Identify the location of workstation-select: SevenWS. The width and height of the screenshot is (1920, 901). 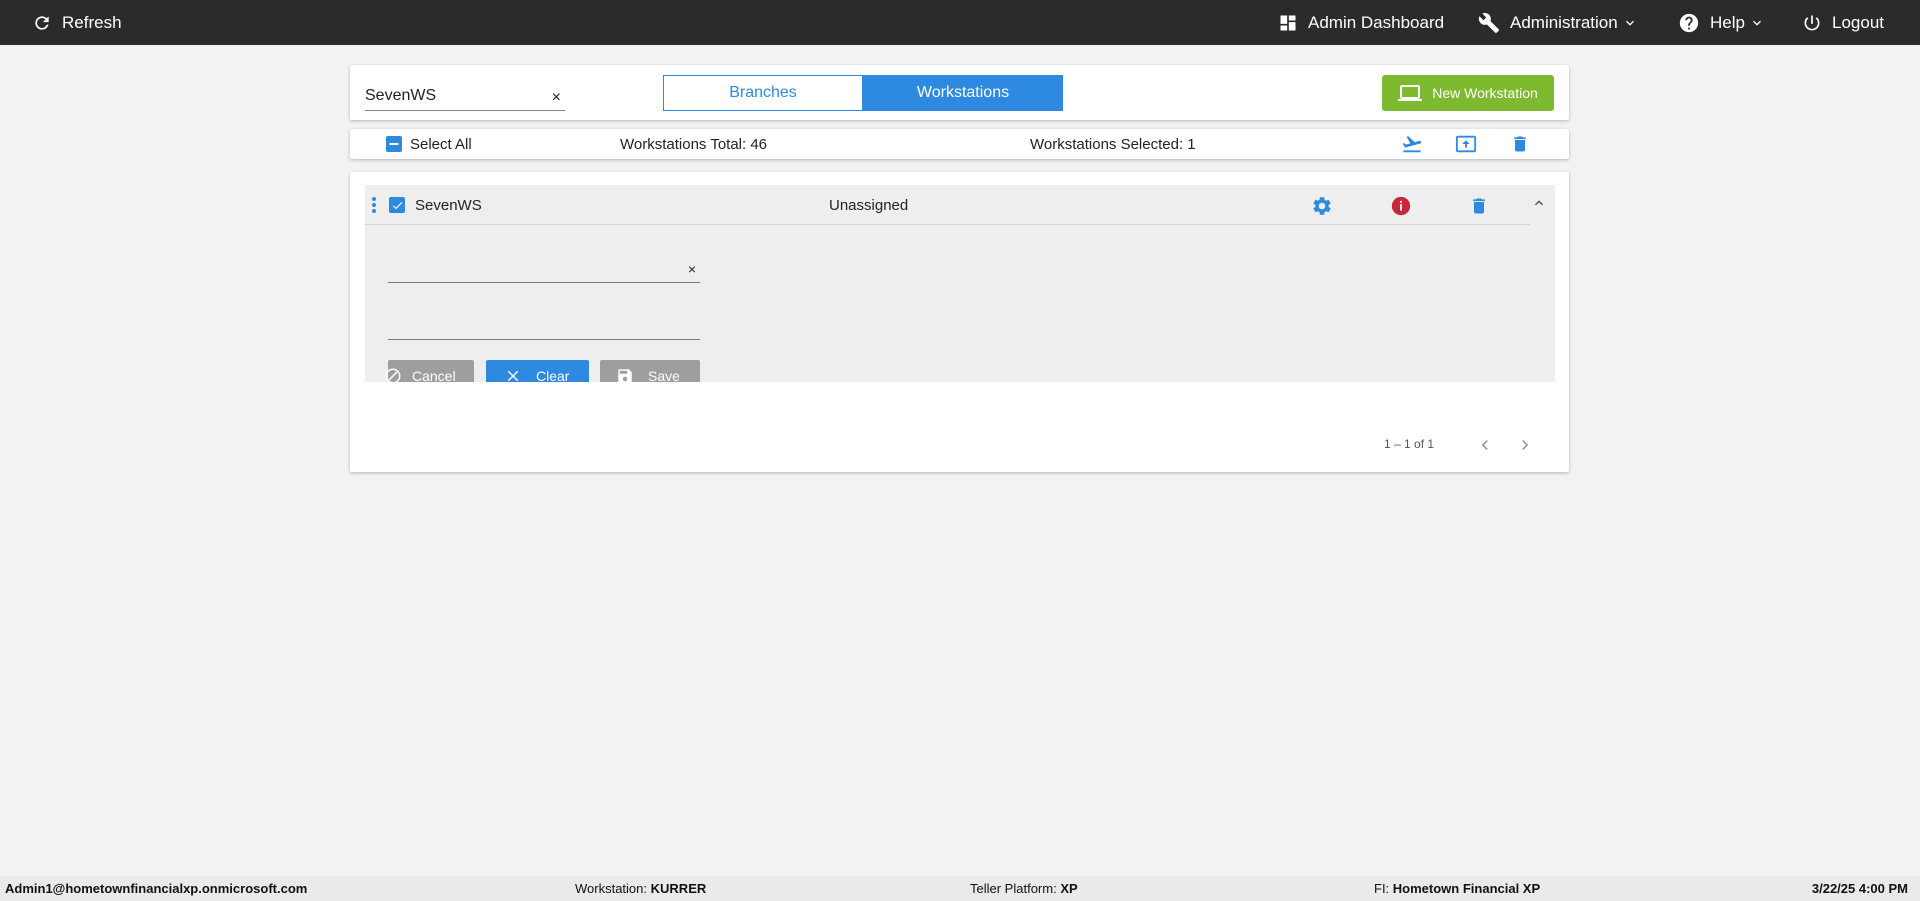
(435, 205).